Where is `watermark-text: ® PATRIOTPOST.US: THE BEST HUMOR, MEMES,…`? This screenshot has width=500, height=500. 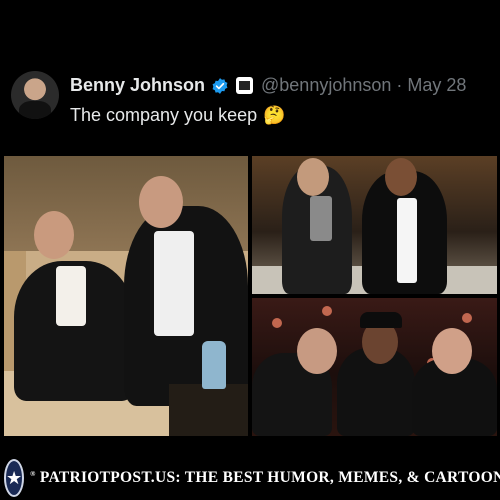
watermark-text: ® PATRIOTPOST.US: THE BEST HUMOR, MEMES,… is located at coordinates (265, 478).